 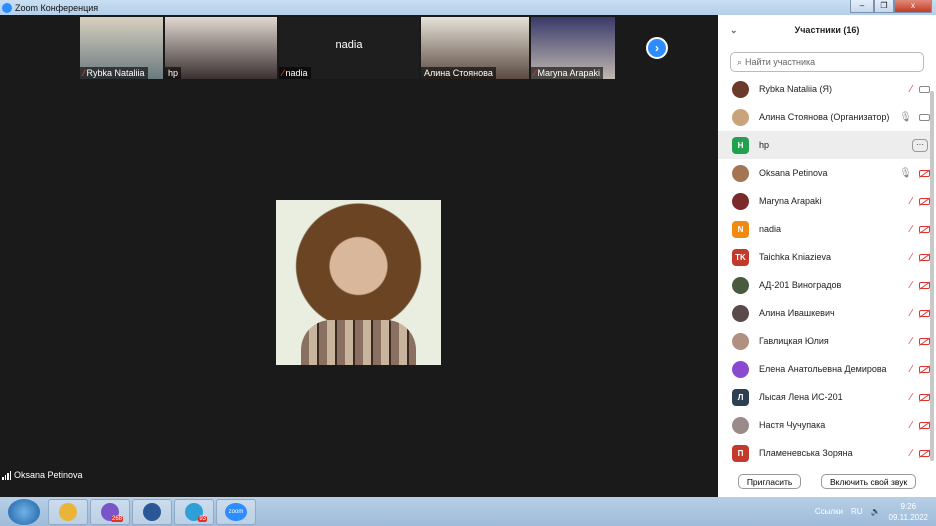 What do you see at coordinates (913, 6) in the screenshot?
I see `close-button: x` at bounding box center [913, 6].